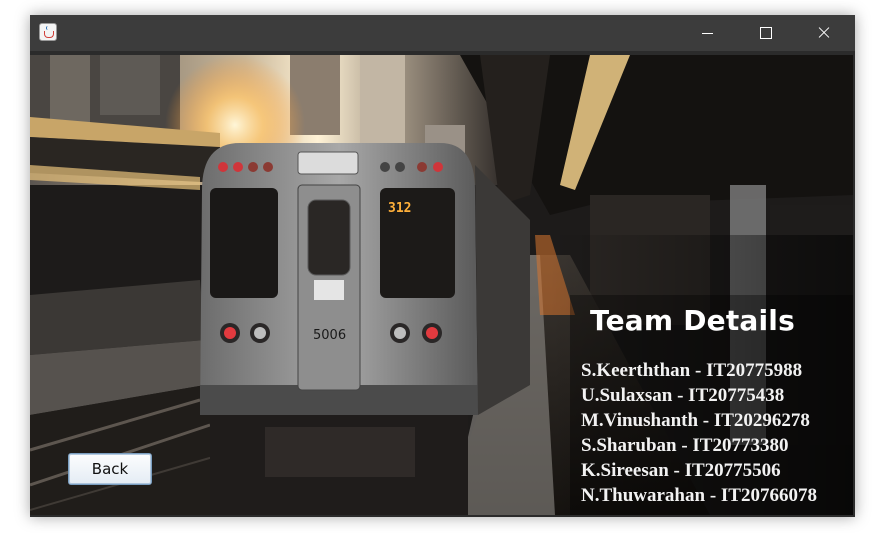 The height and width of the screenshot is (533, 887). Describe the element at coordinates (48, 32) in the screenshot. I see `java-app-icon` at that location.